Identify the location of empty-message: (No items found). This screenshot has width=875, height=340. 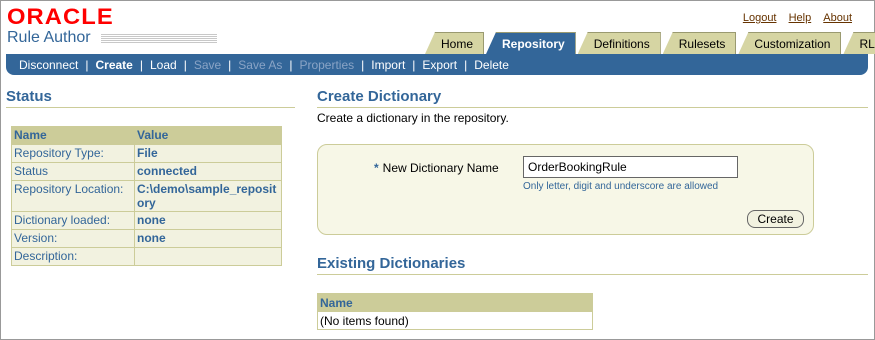
(455, 320).